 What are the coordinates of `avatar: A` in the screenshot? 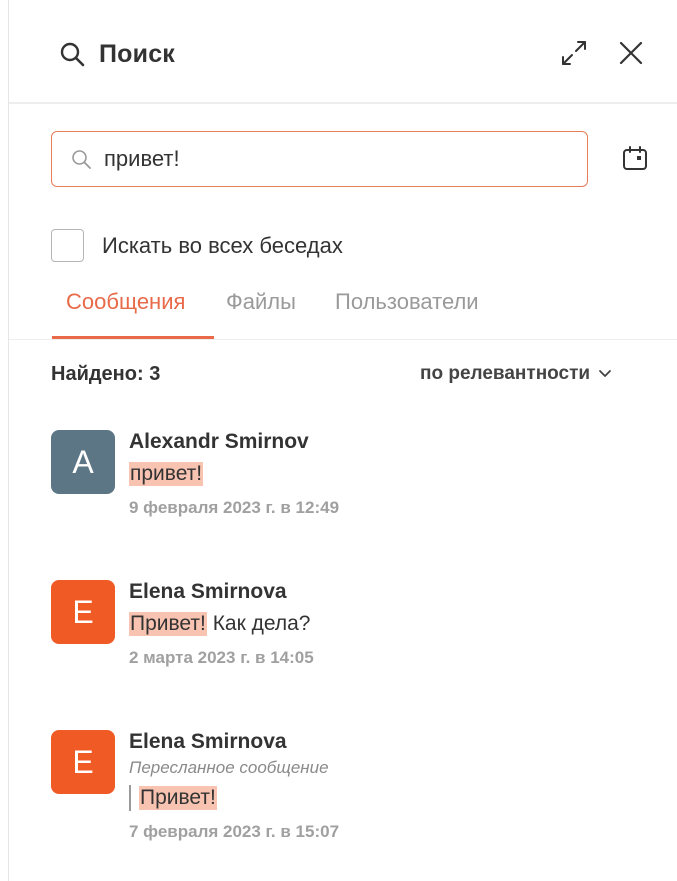 It's located at (83, 462).